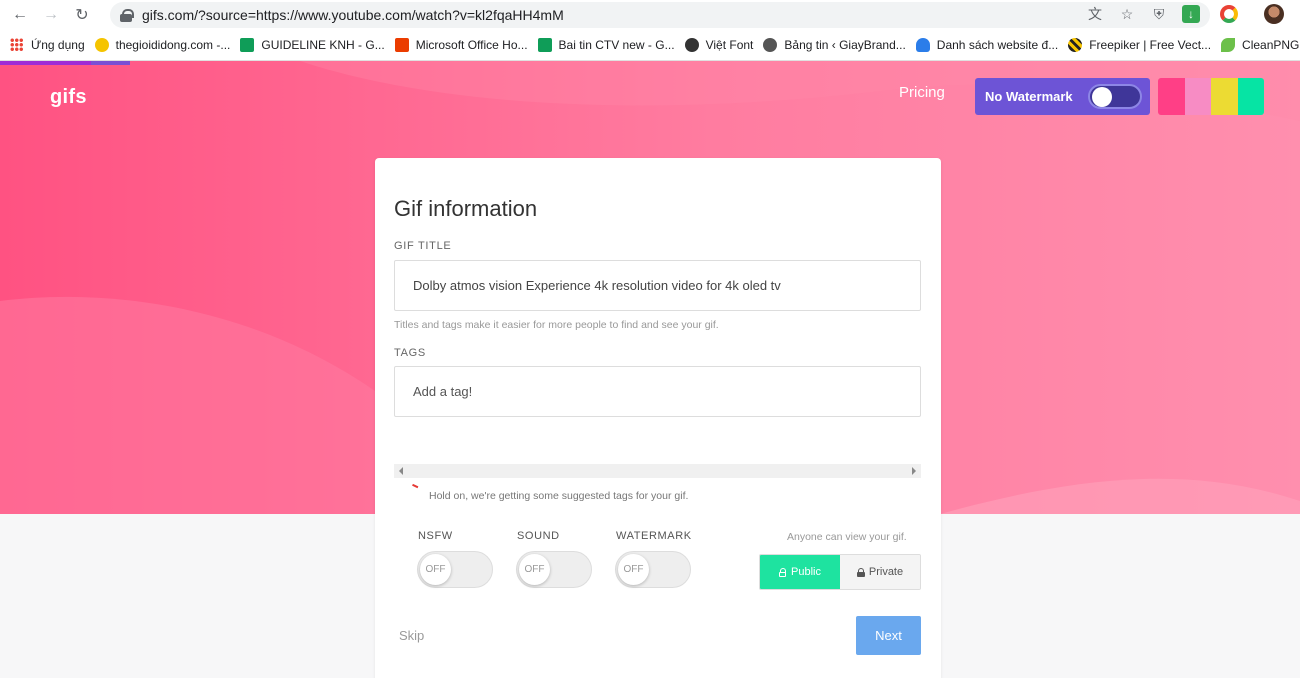 This screenshot has height=678, width=1300. Describe the element at coordinates (554, 569) in the screenshot. I see `sound-toggle: OFF` at that location.